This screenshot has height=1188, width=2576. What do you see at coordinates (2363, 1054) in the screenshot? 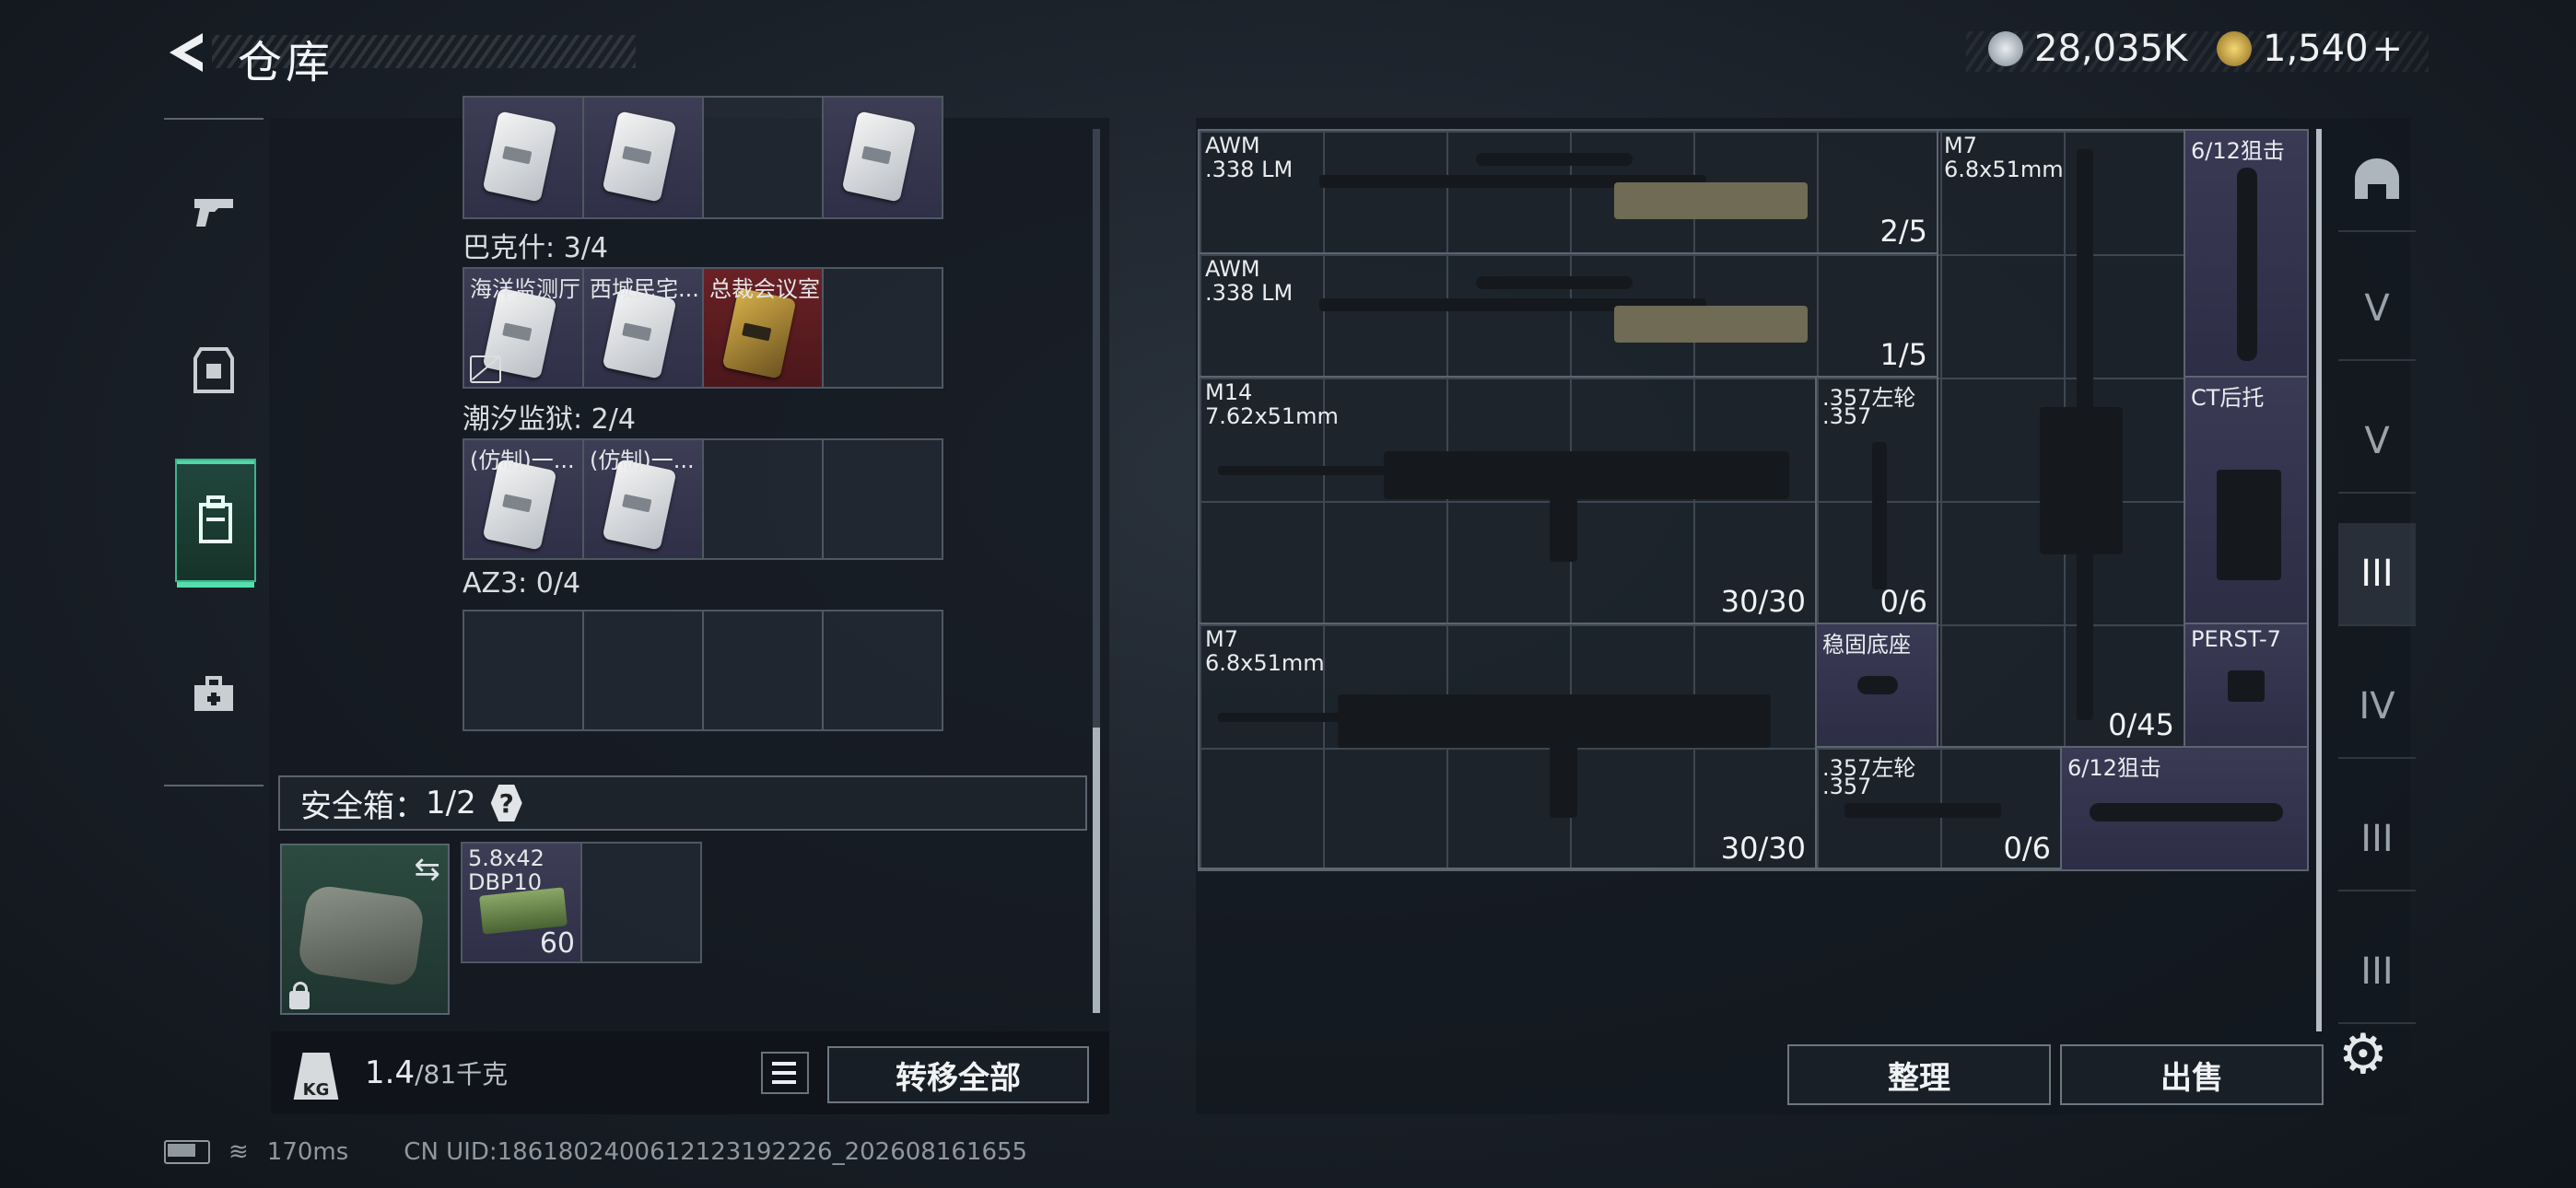
I see `settings-gear-icon: ⚙` at bounding box center [2363, 1054].